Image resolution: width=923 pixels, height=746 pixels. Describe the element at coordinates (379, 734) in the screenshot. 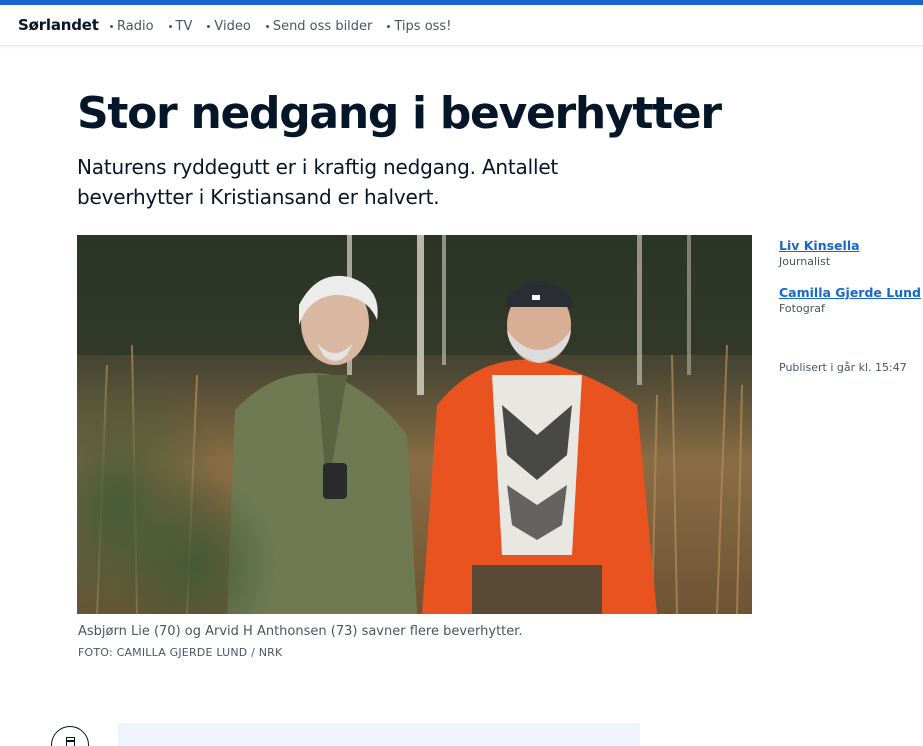

I see `info-box` at that location.